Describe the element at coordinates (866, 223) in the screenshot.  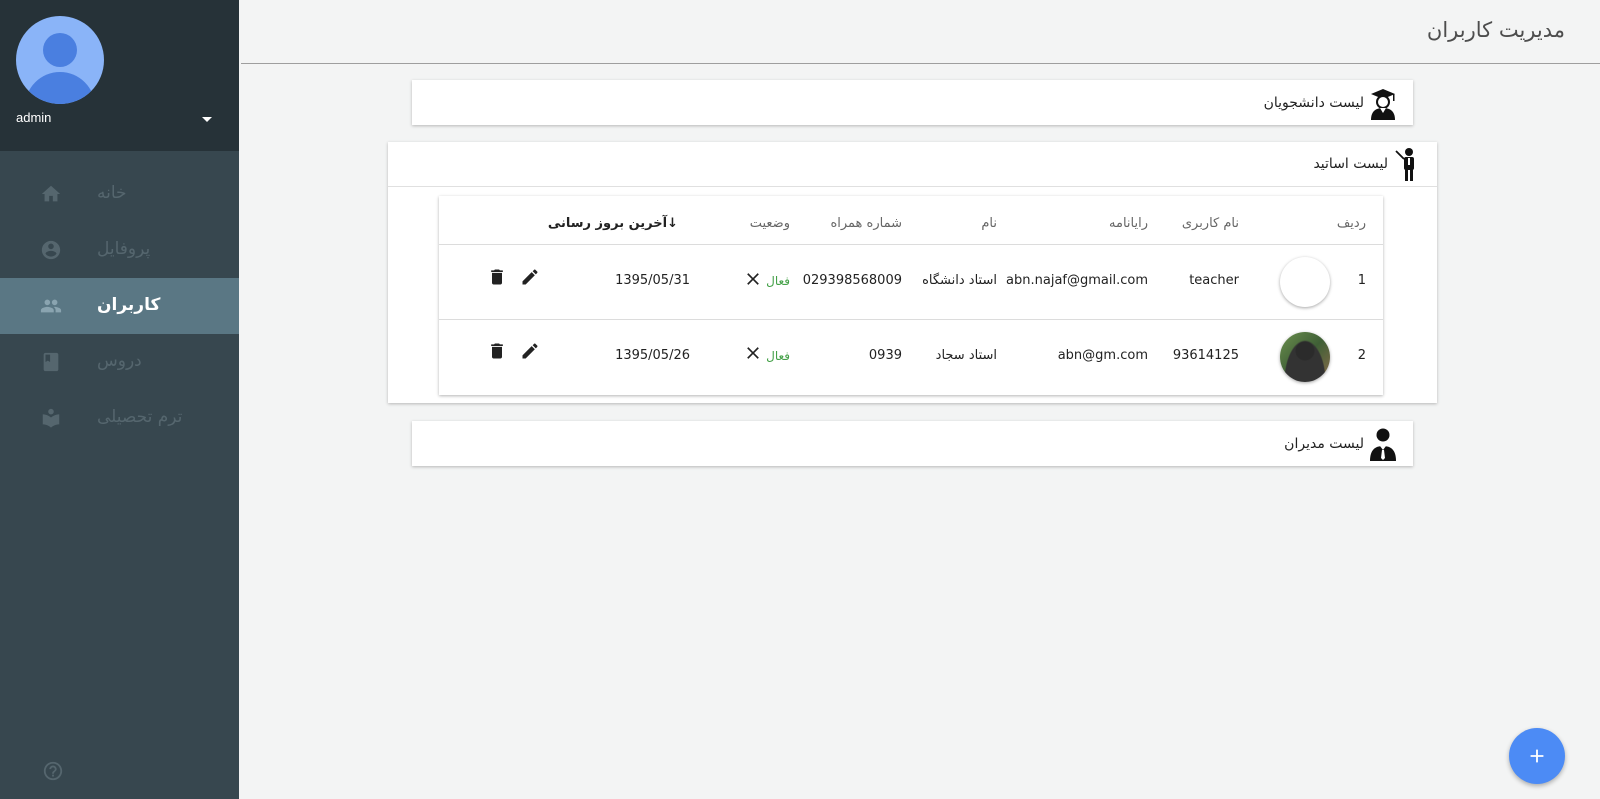
I see `column-header-phone: شماره همراه` at that location.